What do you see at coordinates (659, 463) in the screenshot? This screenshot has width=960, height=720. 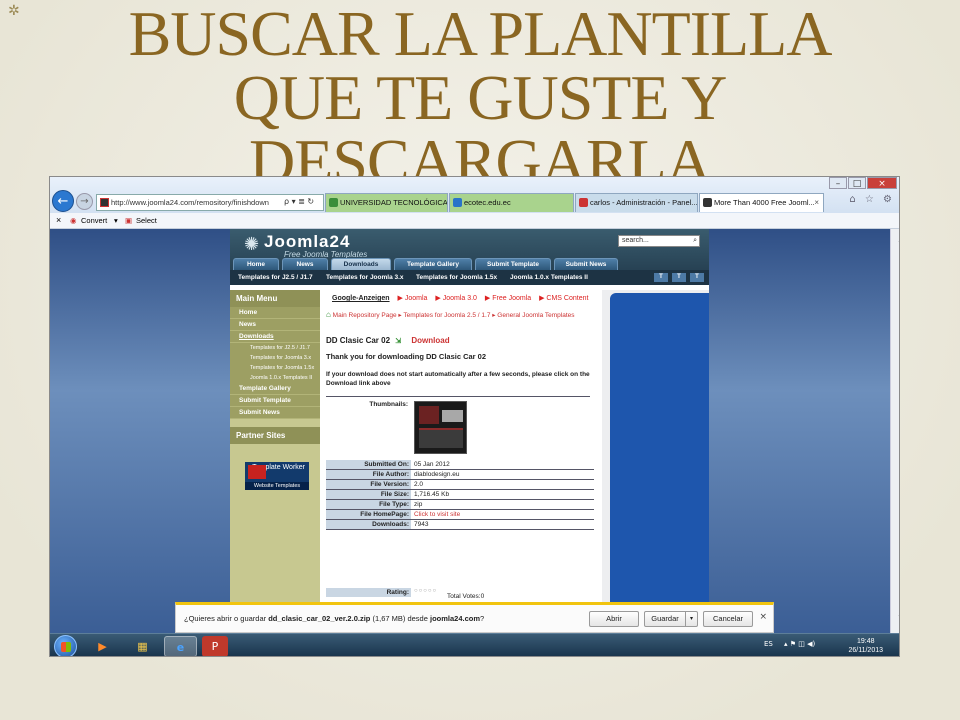 I see `right-panel` at bounding box center [659, 463].